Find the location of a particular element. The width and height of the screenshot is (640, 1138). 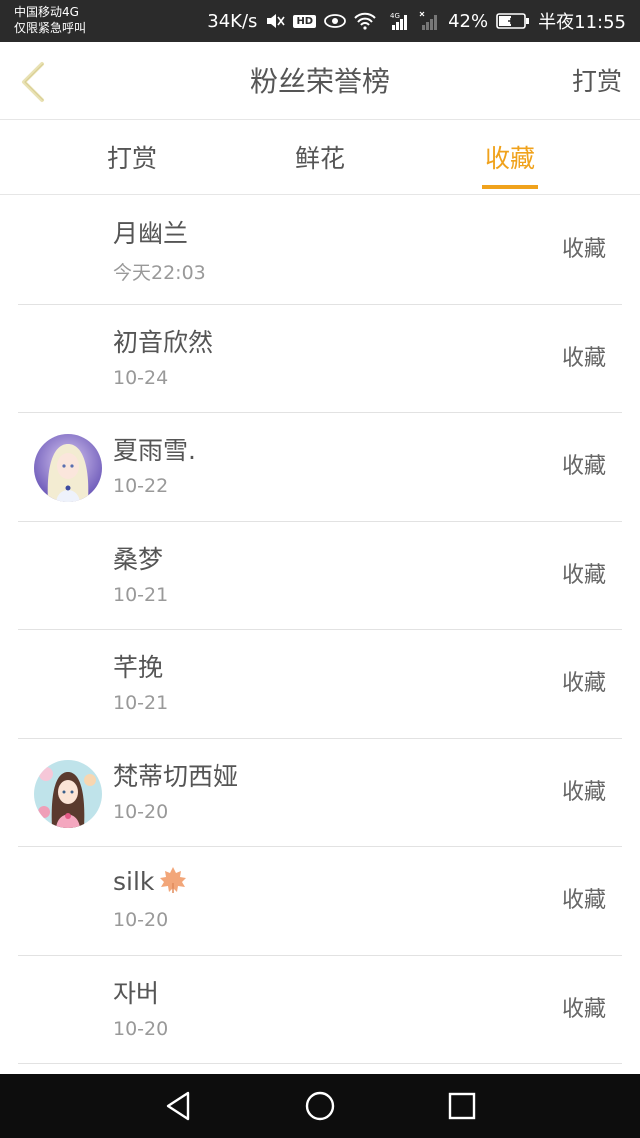

user-name-wrap: silk is located at coordinates (151, 883).